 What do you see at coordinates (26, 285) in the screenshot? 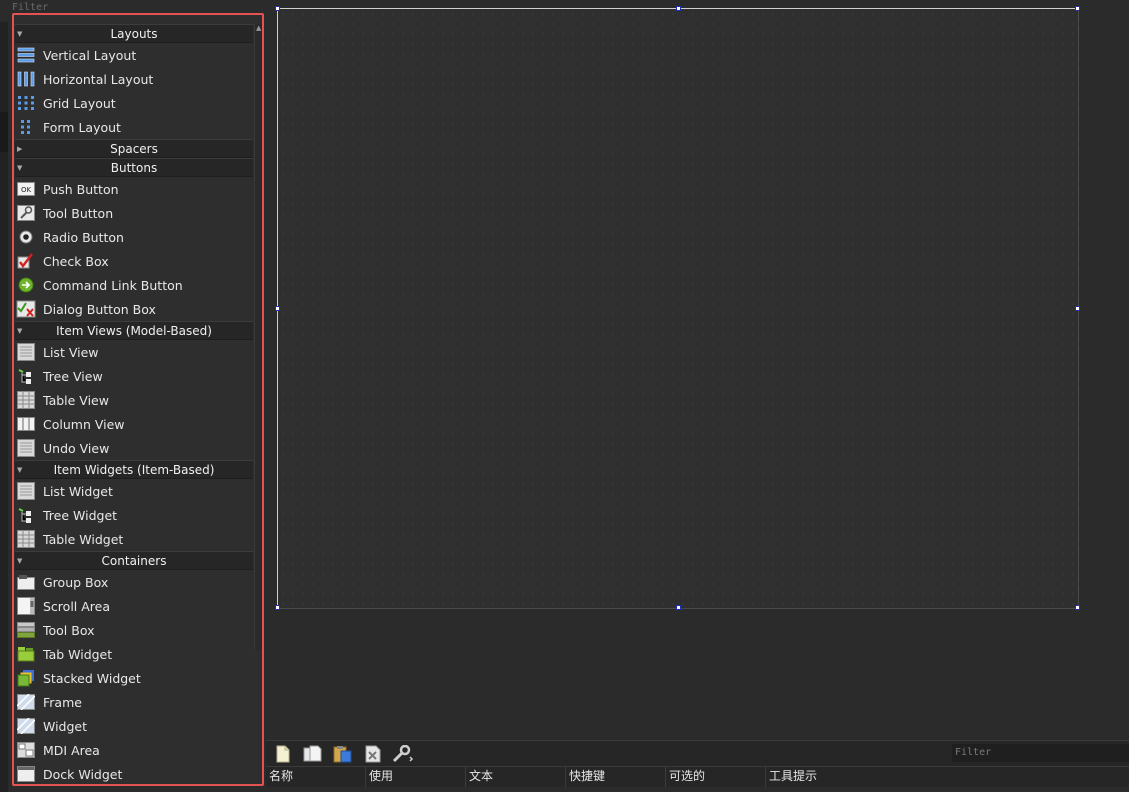
I see `command-link-icon` at bounding box center [26, 285].